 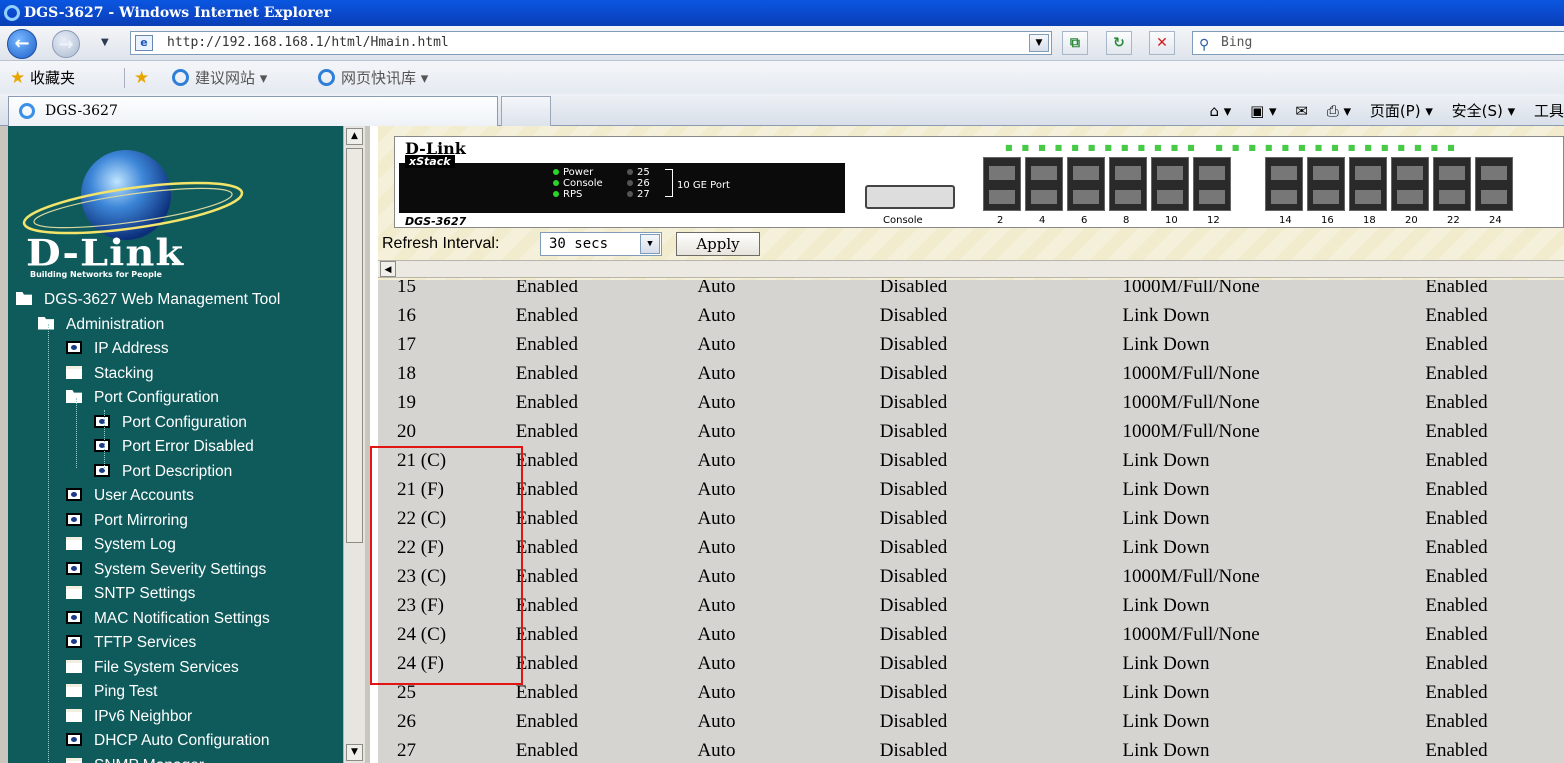 I want to click on tree-item: Stacking, so click(x=109, y=374).